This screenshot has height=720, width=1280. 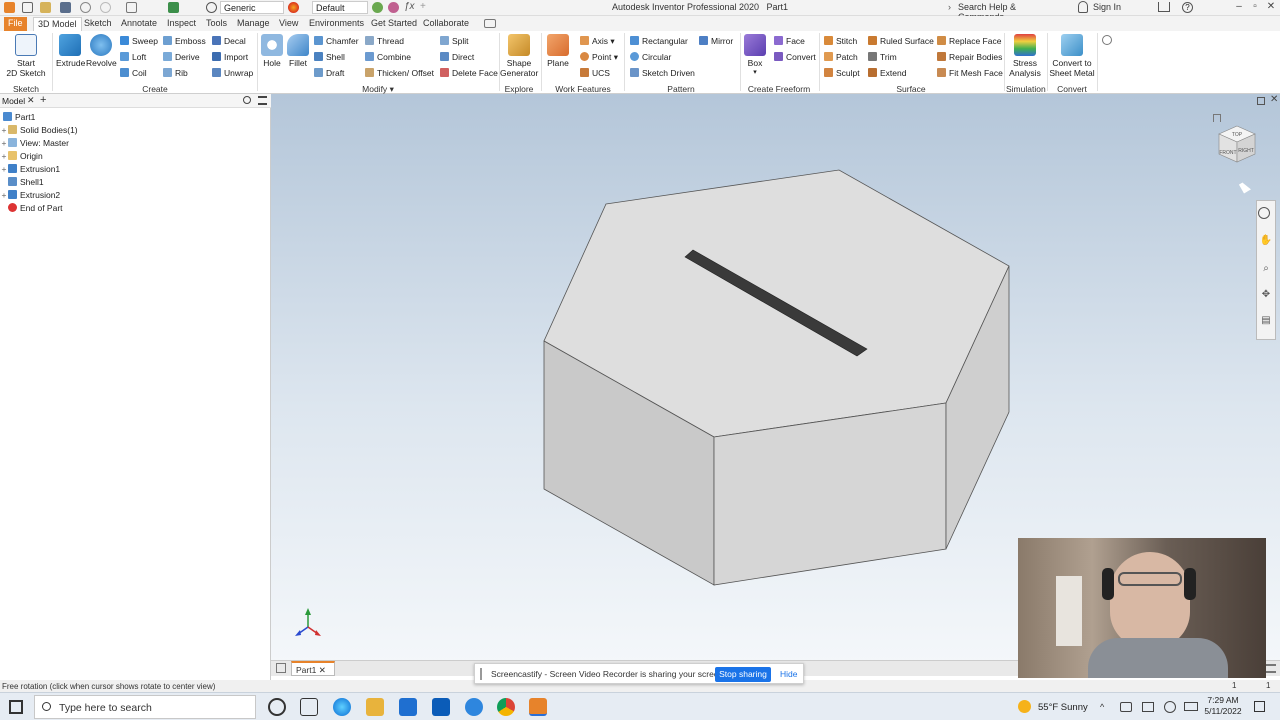 I want to click on parameters-icon: ƒx, so click(x=409, y=6).